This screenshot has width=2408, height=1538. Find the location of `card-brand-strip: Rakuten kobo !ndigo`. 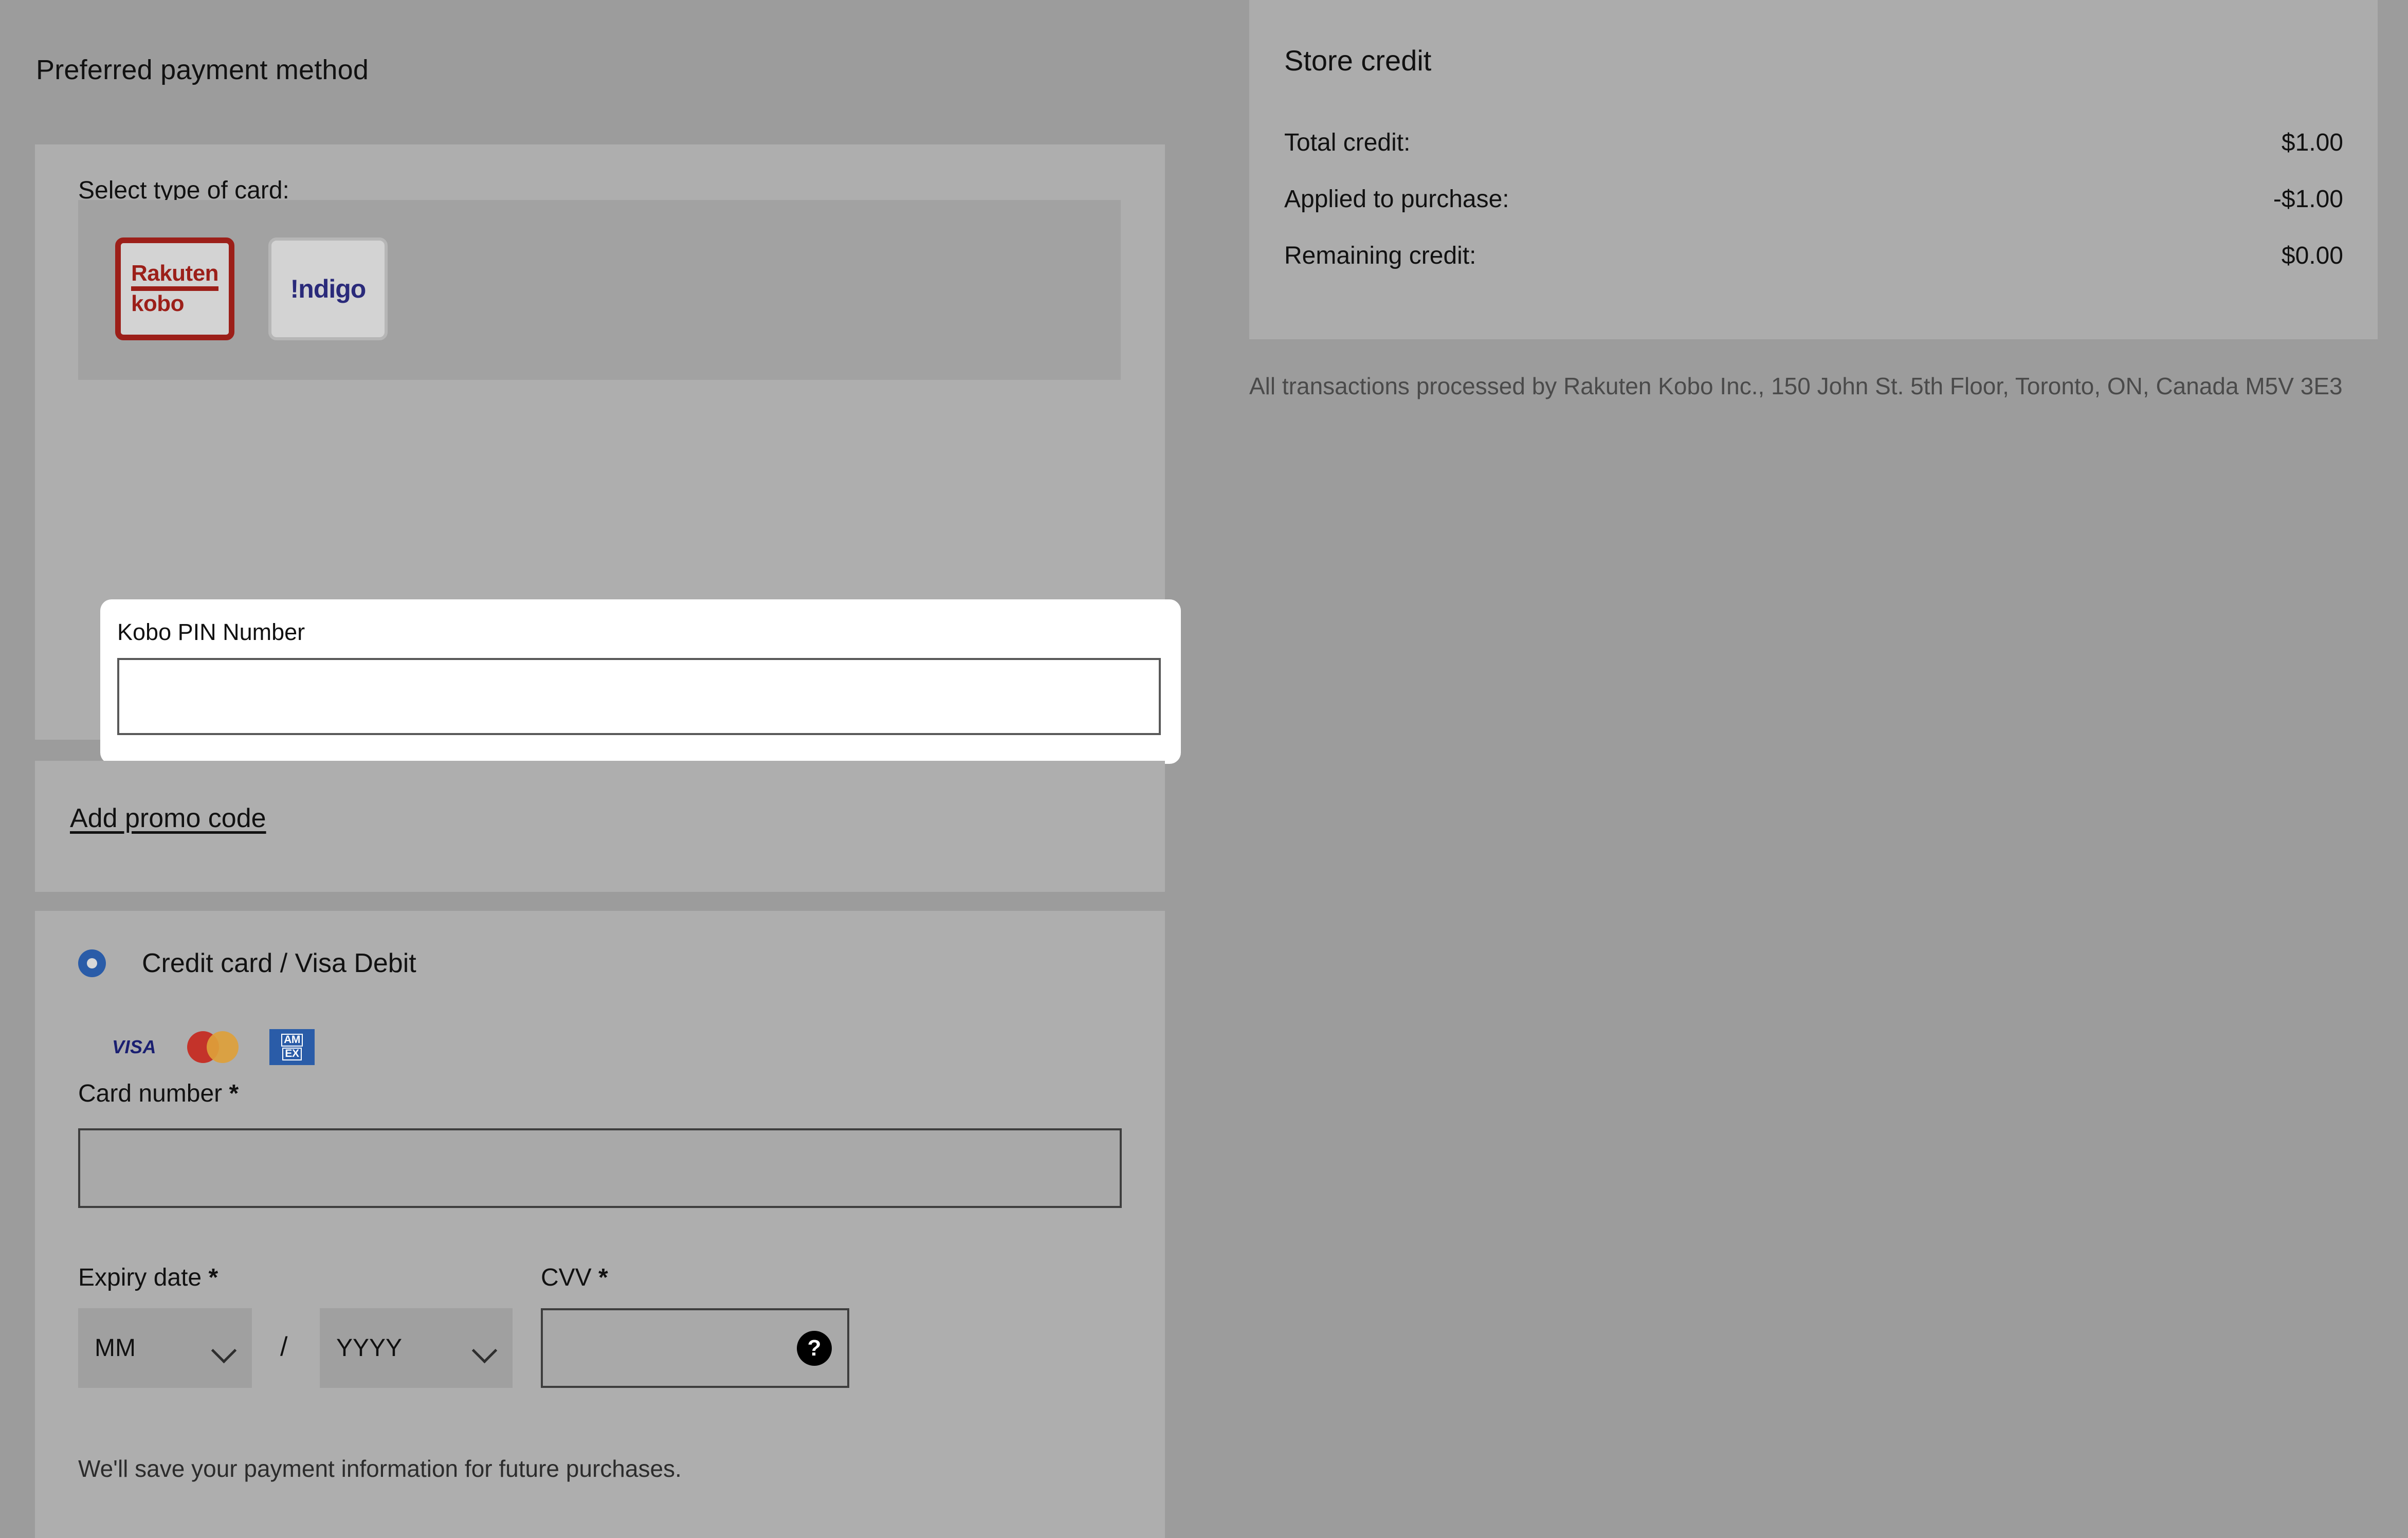

card-brand-strip: Rakuten kobo !ndigo is located at coordinates (600, 290).